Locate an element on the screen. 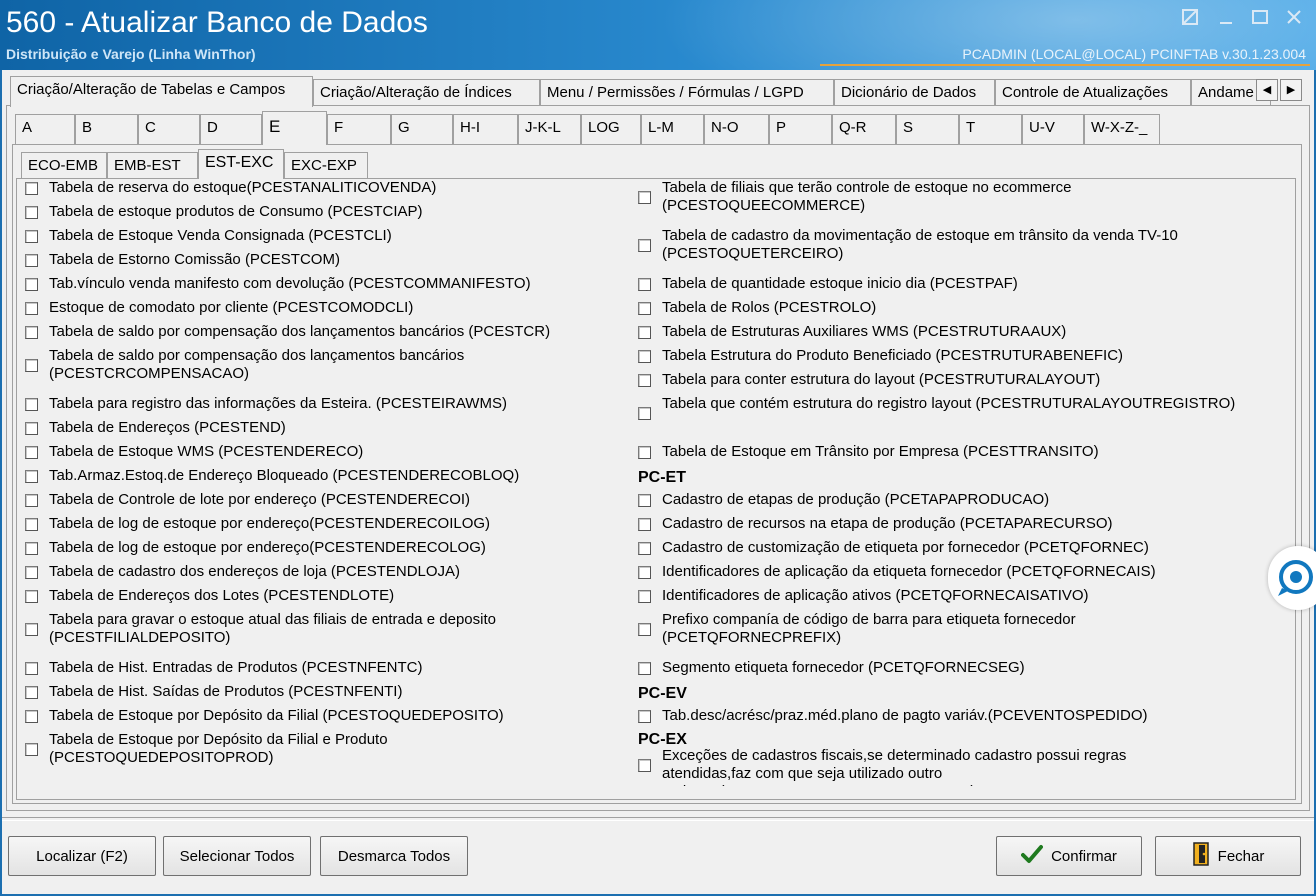 This screenshot has width=1316, height=896. letter-tab-item: E is located at coordinates (294, 128).